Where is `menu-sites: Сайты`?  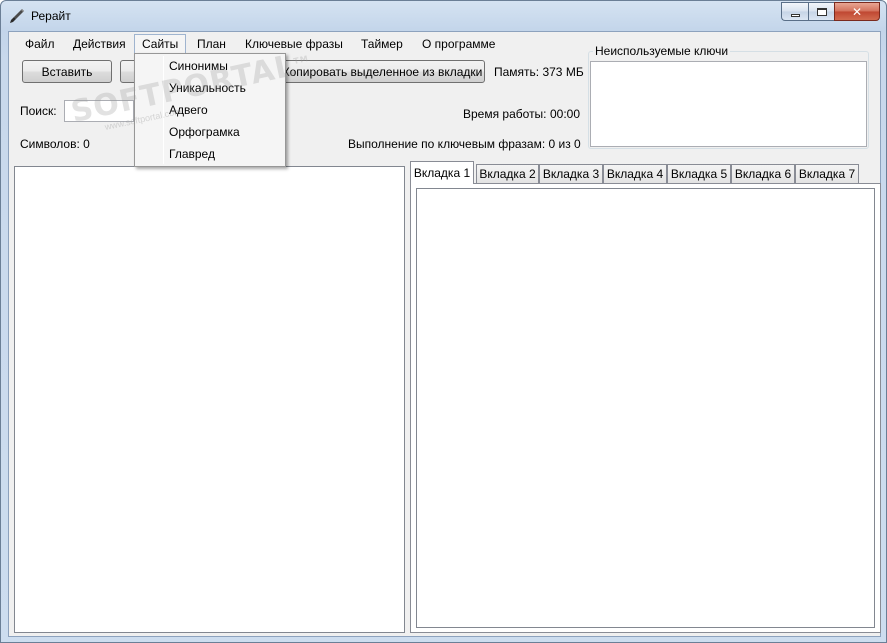 menu-sites: Сайты is located at coordinates (160, 44).